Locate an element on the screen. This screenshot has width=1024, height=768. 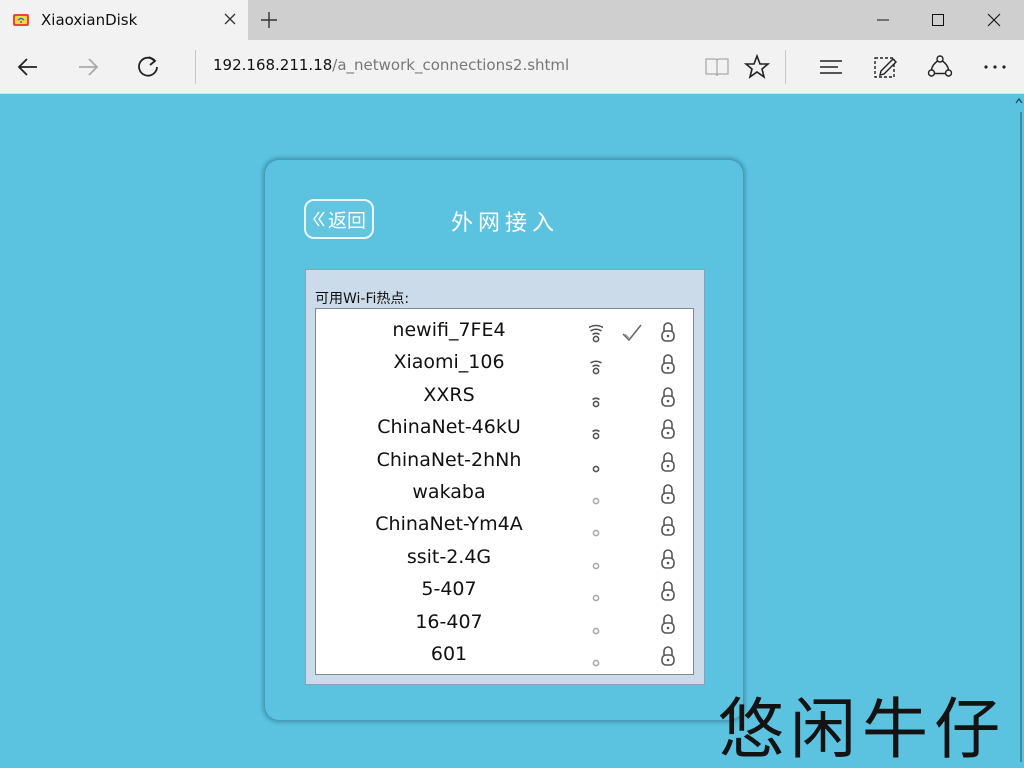
arrow-right-icon is located at coordinates (89, 67).